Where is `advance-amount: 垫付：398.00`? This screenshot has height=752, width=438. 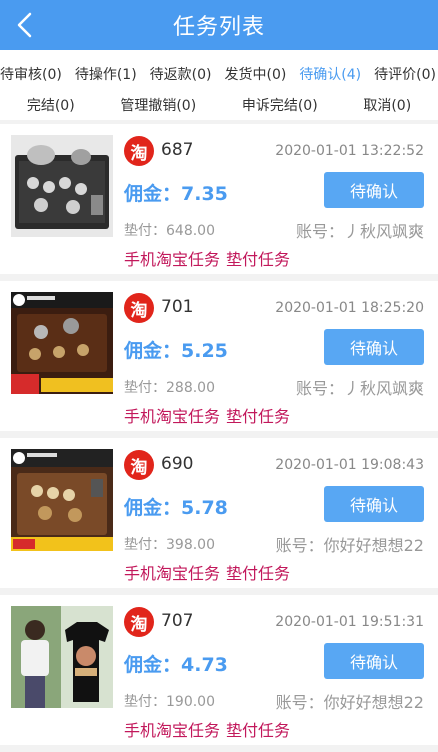 advance-amount: 垫付：398.00 is located at coordinates (169, 545).